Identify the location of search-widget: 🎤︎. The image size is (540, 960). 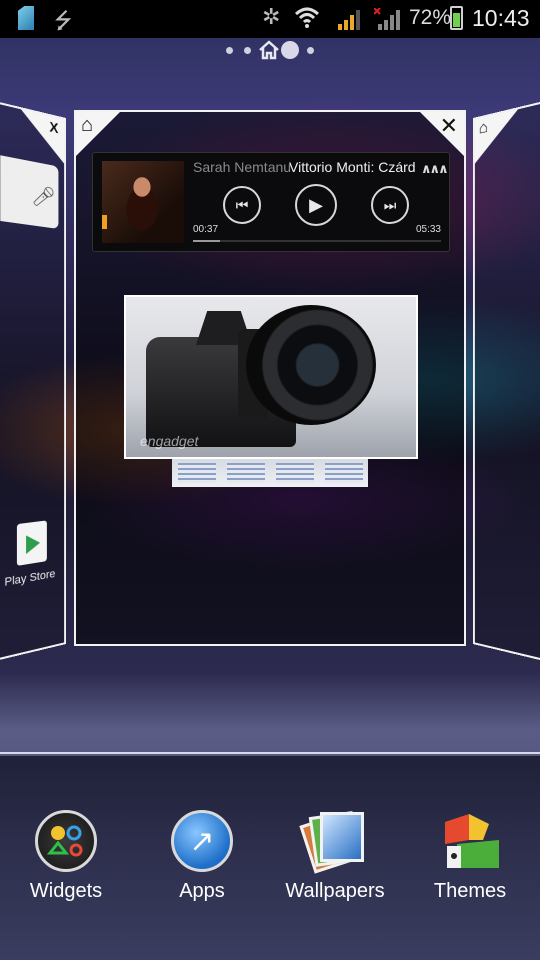
(29, 192).